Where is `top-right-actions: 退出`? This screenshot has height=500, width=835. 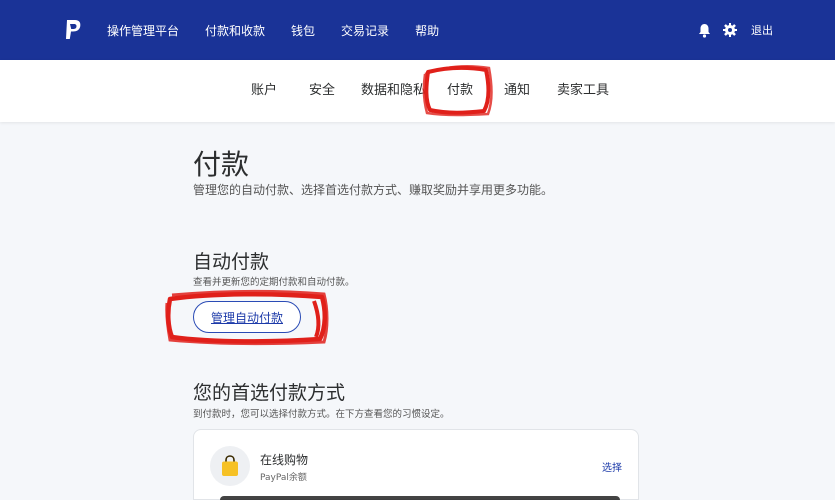
top-right-actions: 退出 is located at coordinates (735, 30).